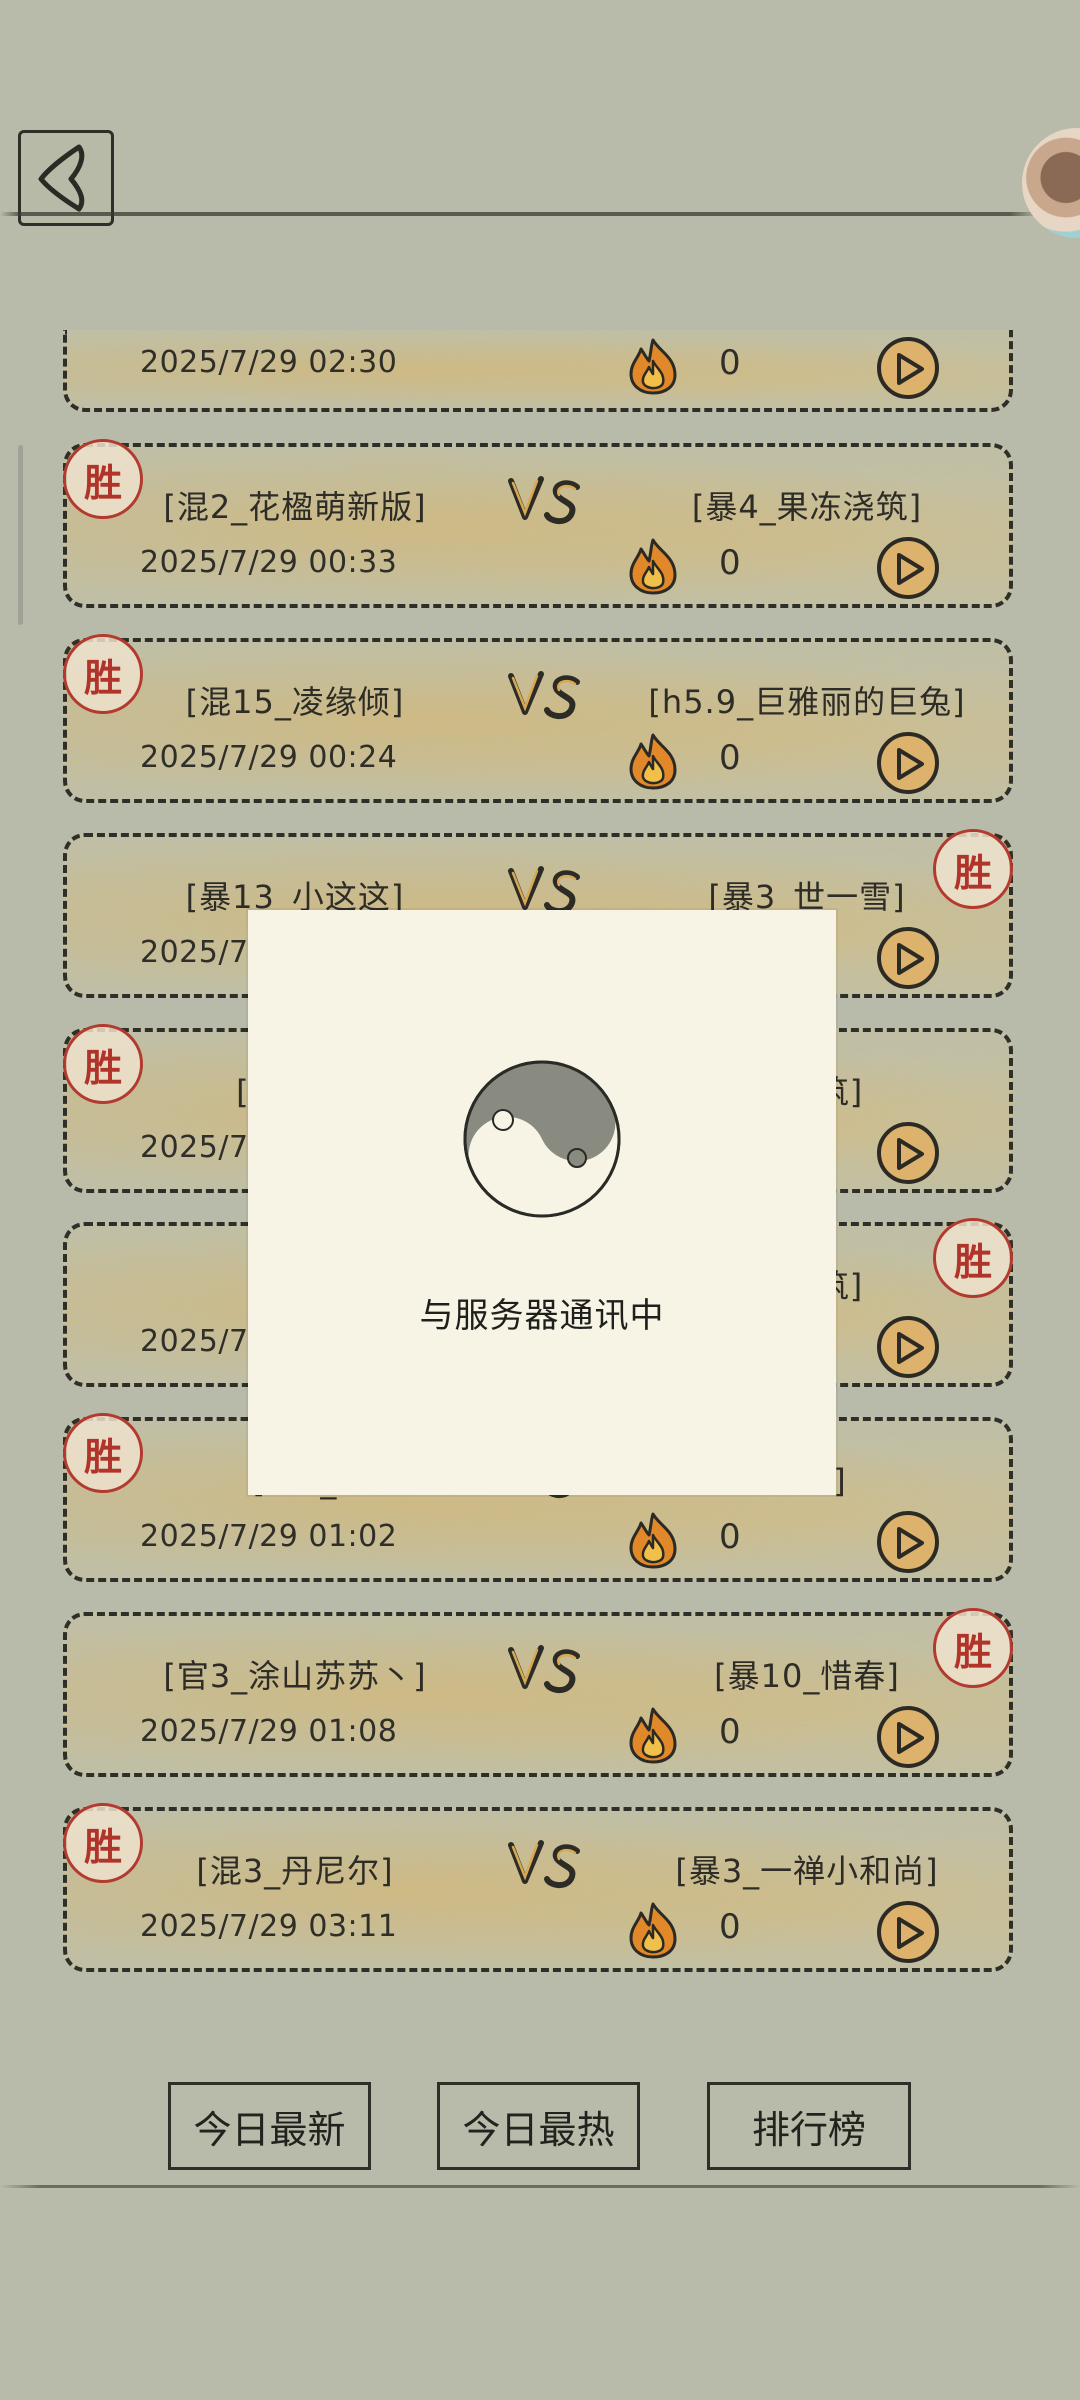  What do you see at coordinates (269, 1731) in the screenshot?
I see `match-time: 2025/7/29 01:08` at bounding box center [269, 1731].